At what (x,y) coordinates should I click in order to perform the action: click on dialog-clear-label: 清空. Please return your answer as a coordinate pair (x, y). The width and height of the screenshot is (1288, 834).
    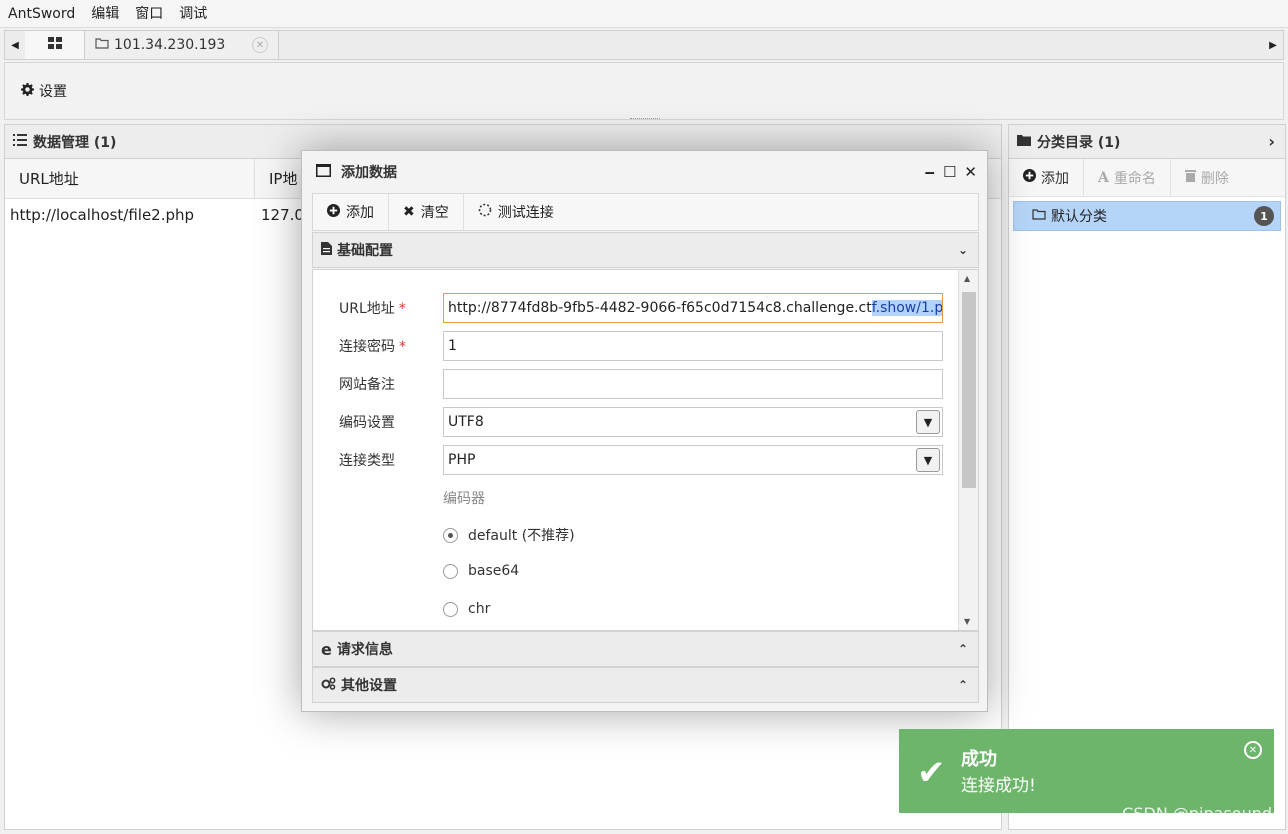
    Looking at the image, I should click on (434, 213).